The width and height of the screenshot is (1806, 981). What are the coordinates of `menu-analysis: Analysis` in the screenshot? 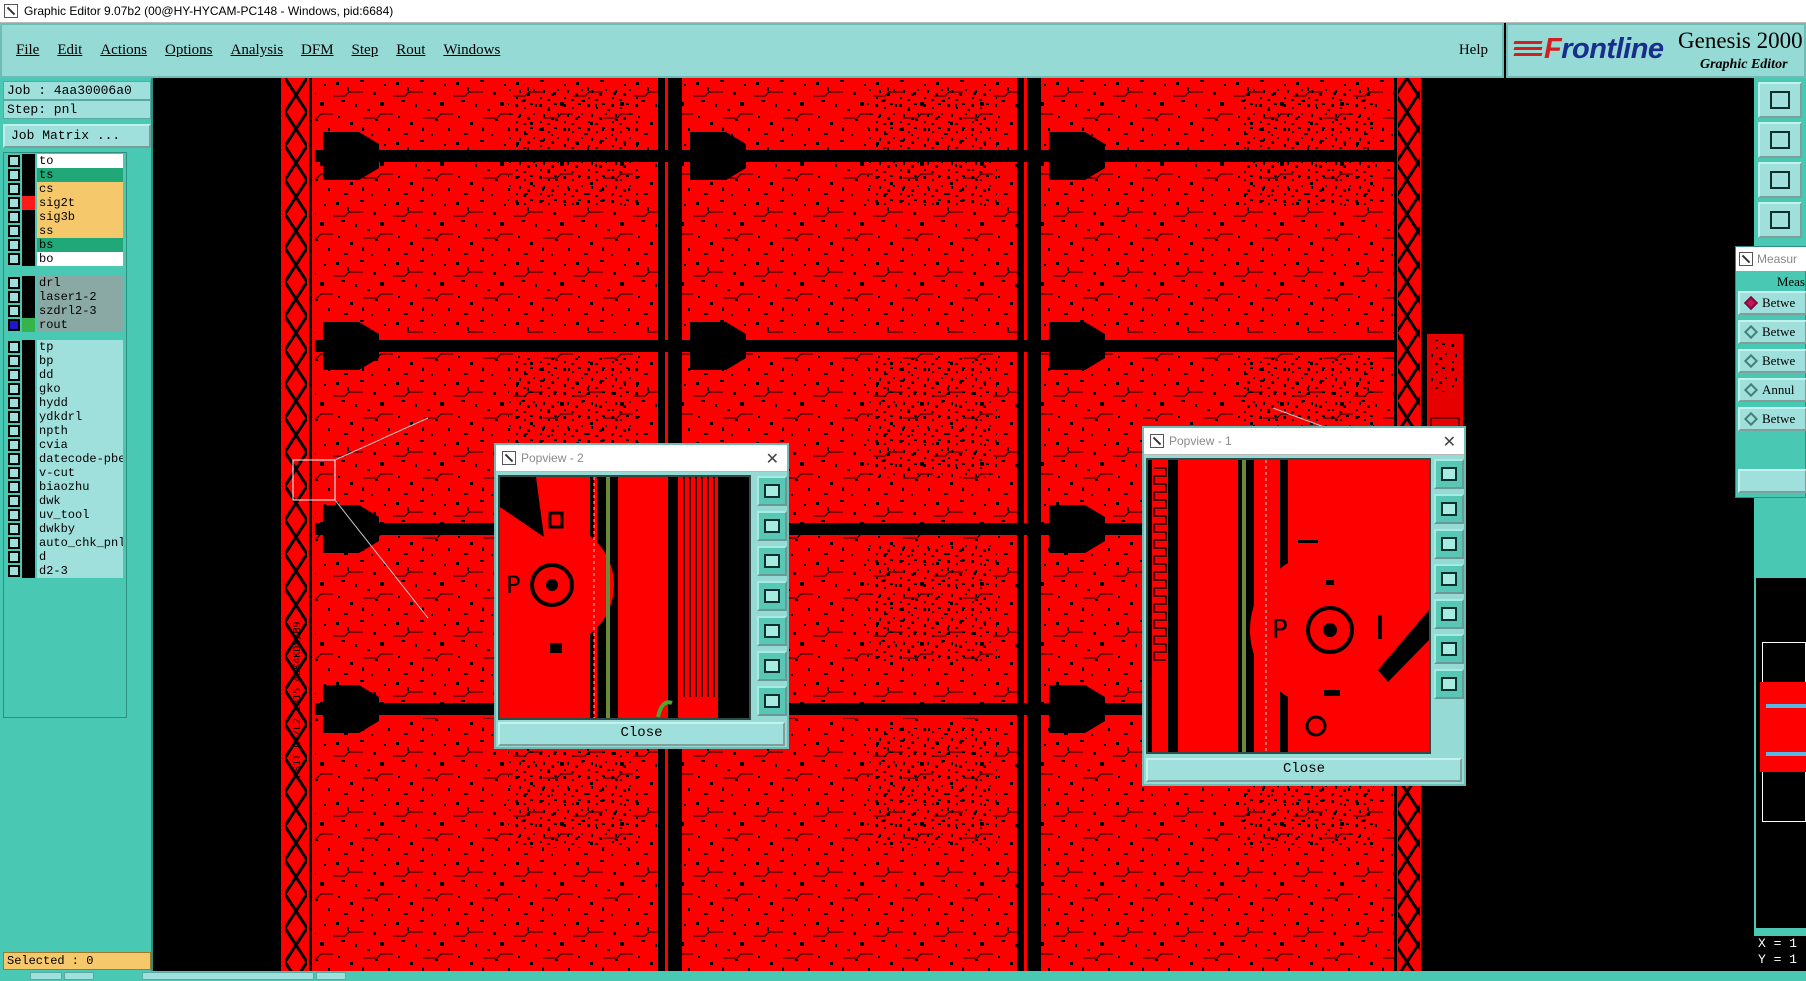 It's located at (257, 50).